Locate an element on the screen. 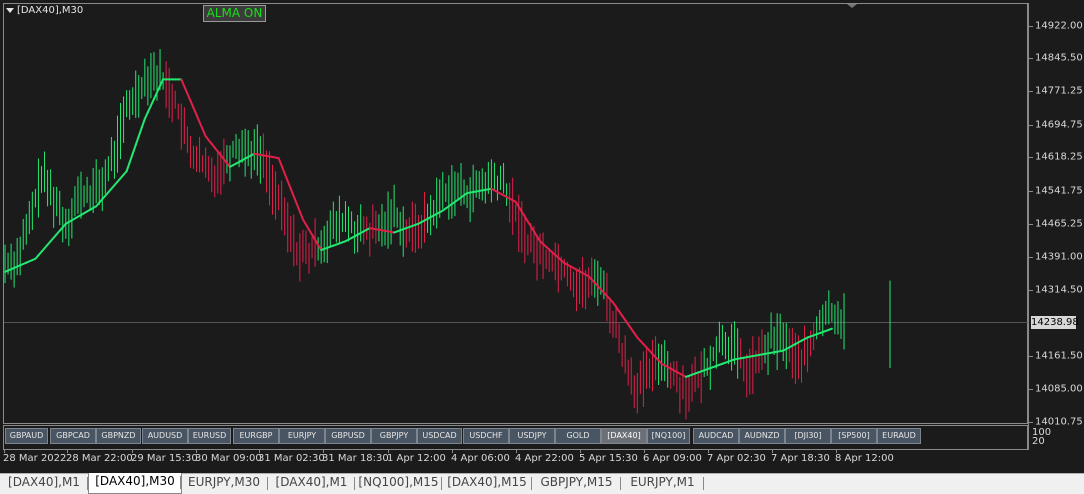 Image resolution: width=1084 pixels, height=494 pixels. time-label: 4 Apr 06:00 is located at coordinates (480, 458).